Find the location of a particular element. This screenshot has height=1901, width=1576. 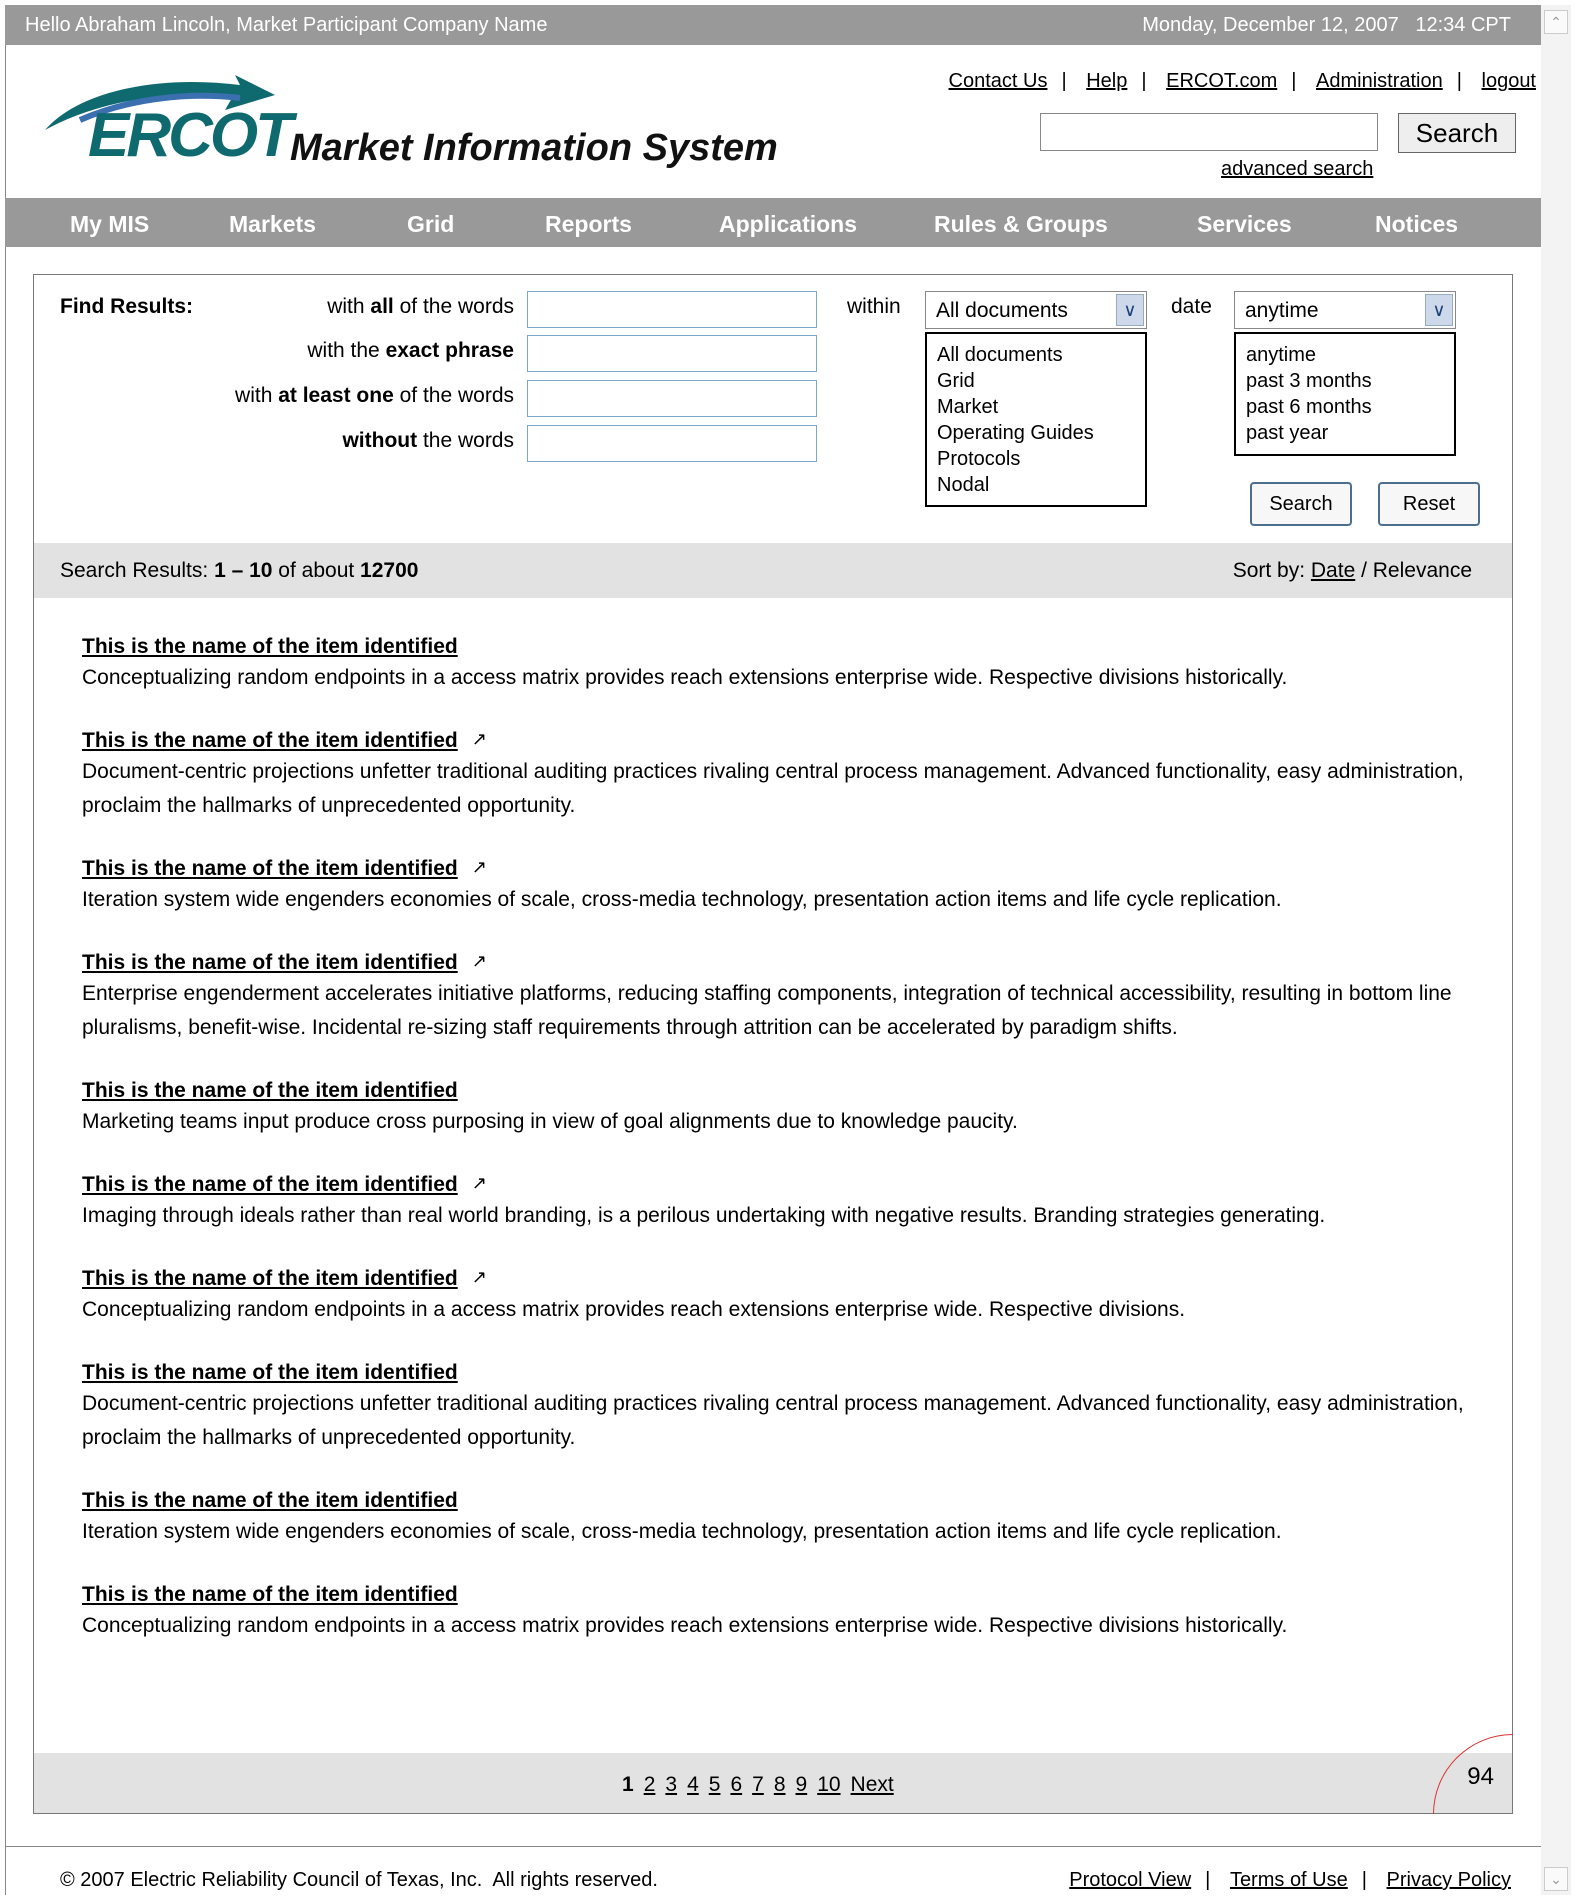

page-link: 8 is located at coordinates (780, 1784).